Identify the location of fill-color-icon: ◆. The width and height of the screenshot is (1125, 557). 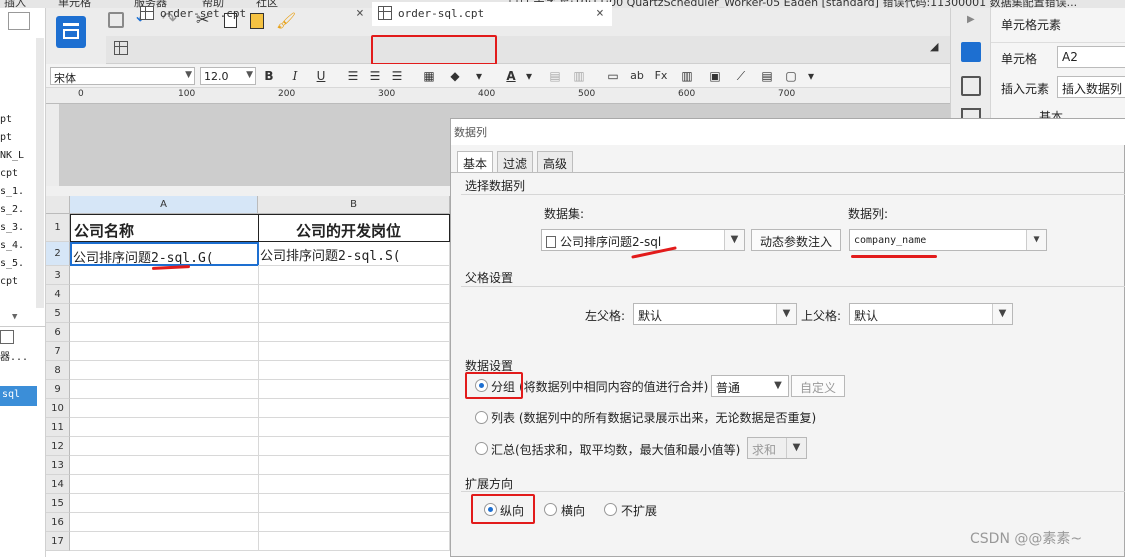
(455, 76).